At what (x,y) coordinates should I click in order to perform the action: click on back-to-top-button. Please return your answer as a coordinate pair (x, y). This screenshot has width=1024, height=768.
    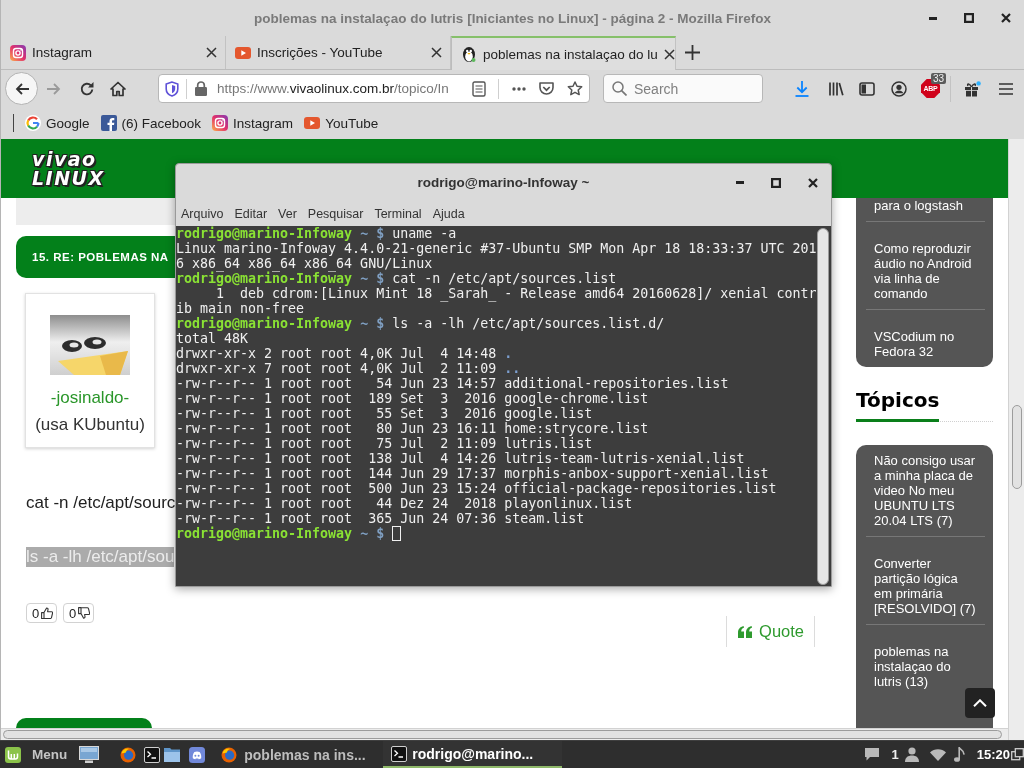
    Looking at the image, I should click on (980, 703).